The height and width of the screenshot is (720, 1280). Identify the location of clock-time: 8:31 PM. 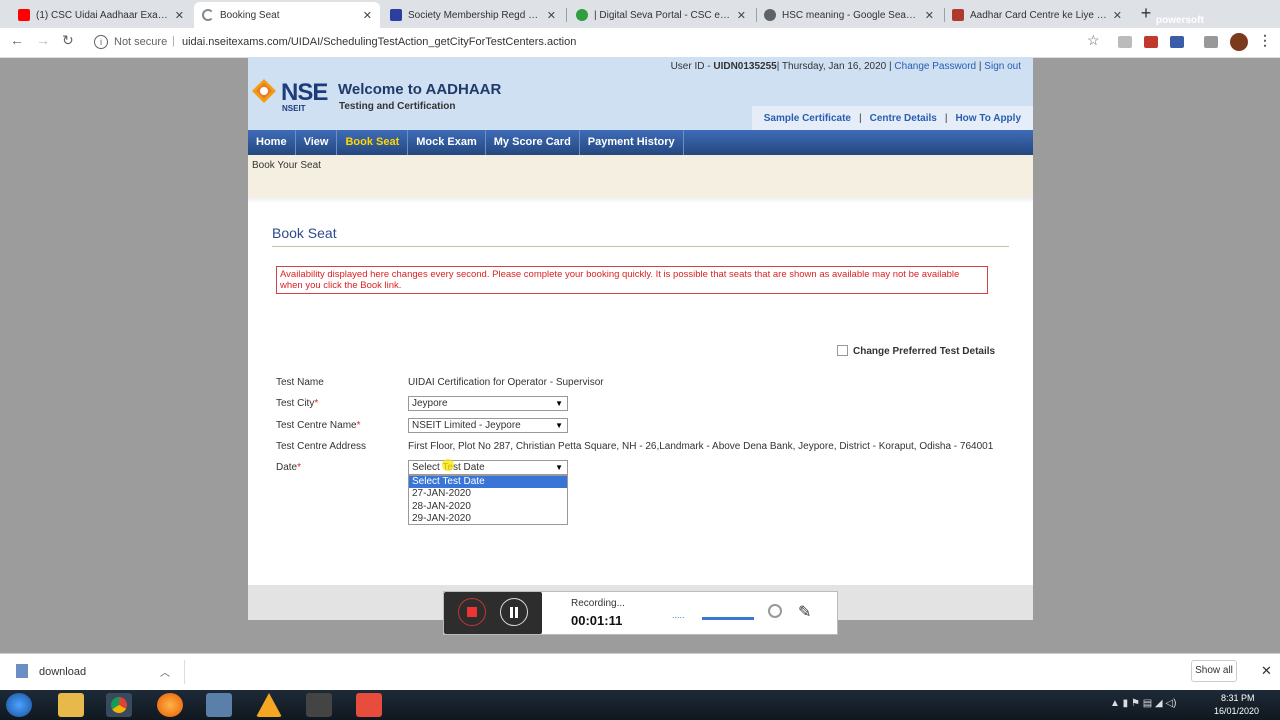
(1238, 698).